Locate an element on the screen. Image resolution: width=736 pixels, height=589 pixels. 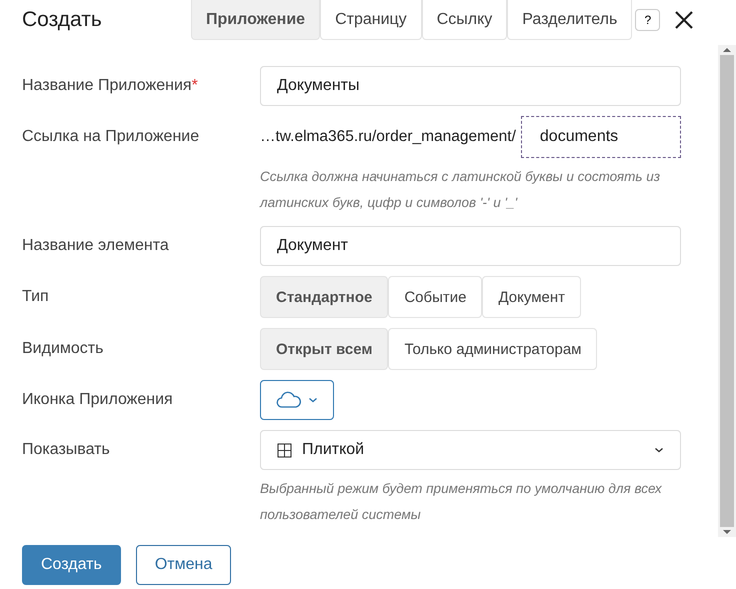
tab: Ссылку is located at coordinates (465, 20).